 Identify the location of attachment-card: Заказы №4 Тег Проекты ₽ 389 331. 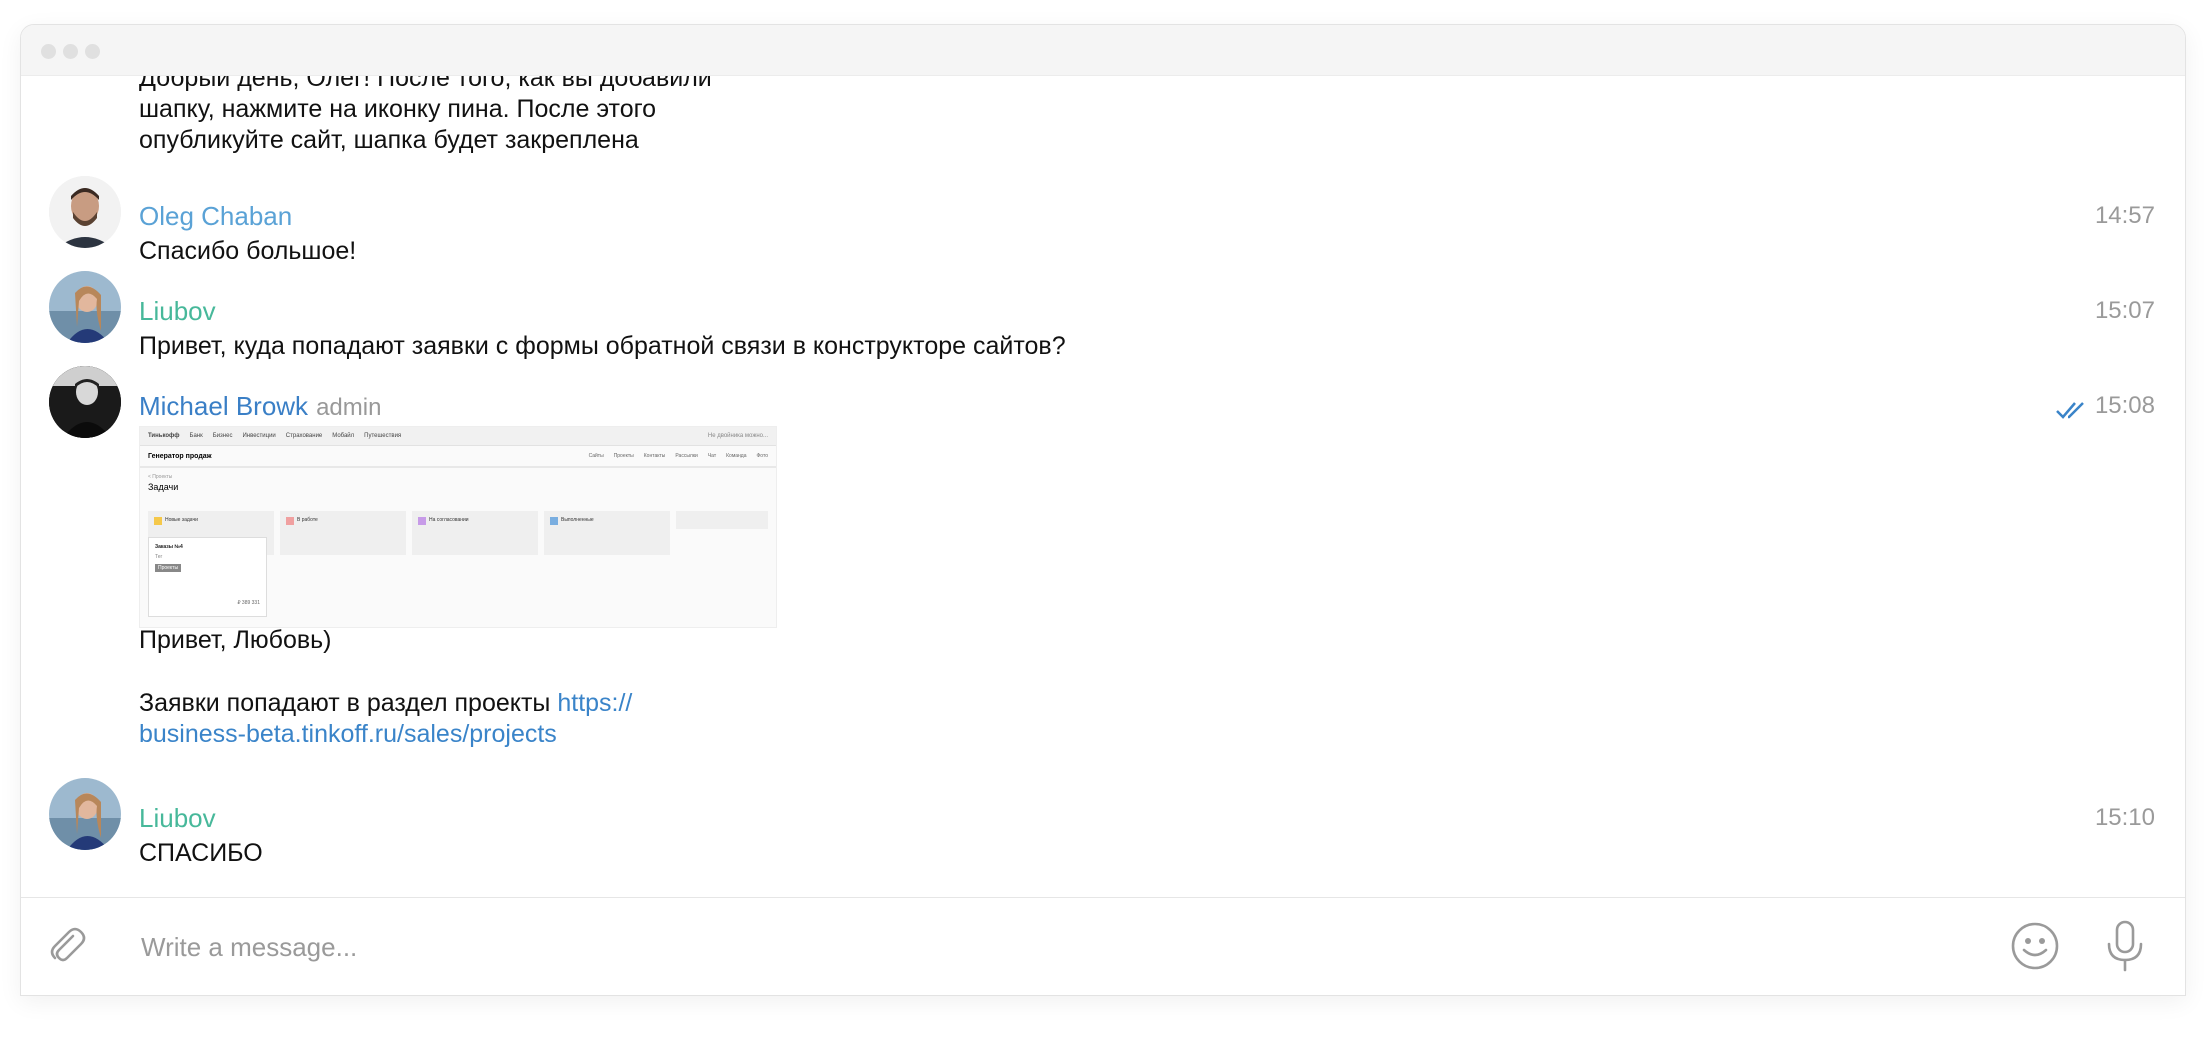
(207, 577).